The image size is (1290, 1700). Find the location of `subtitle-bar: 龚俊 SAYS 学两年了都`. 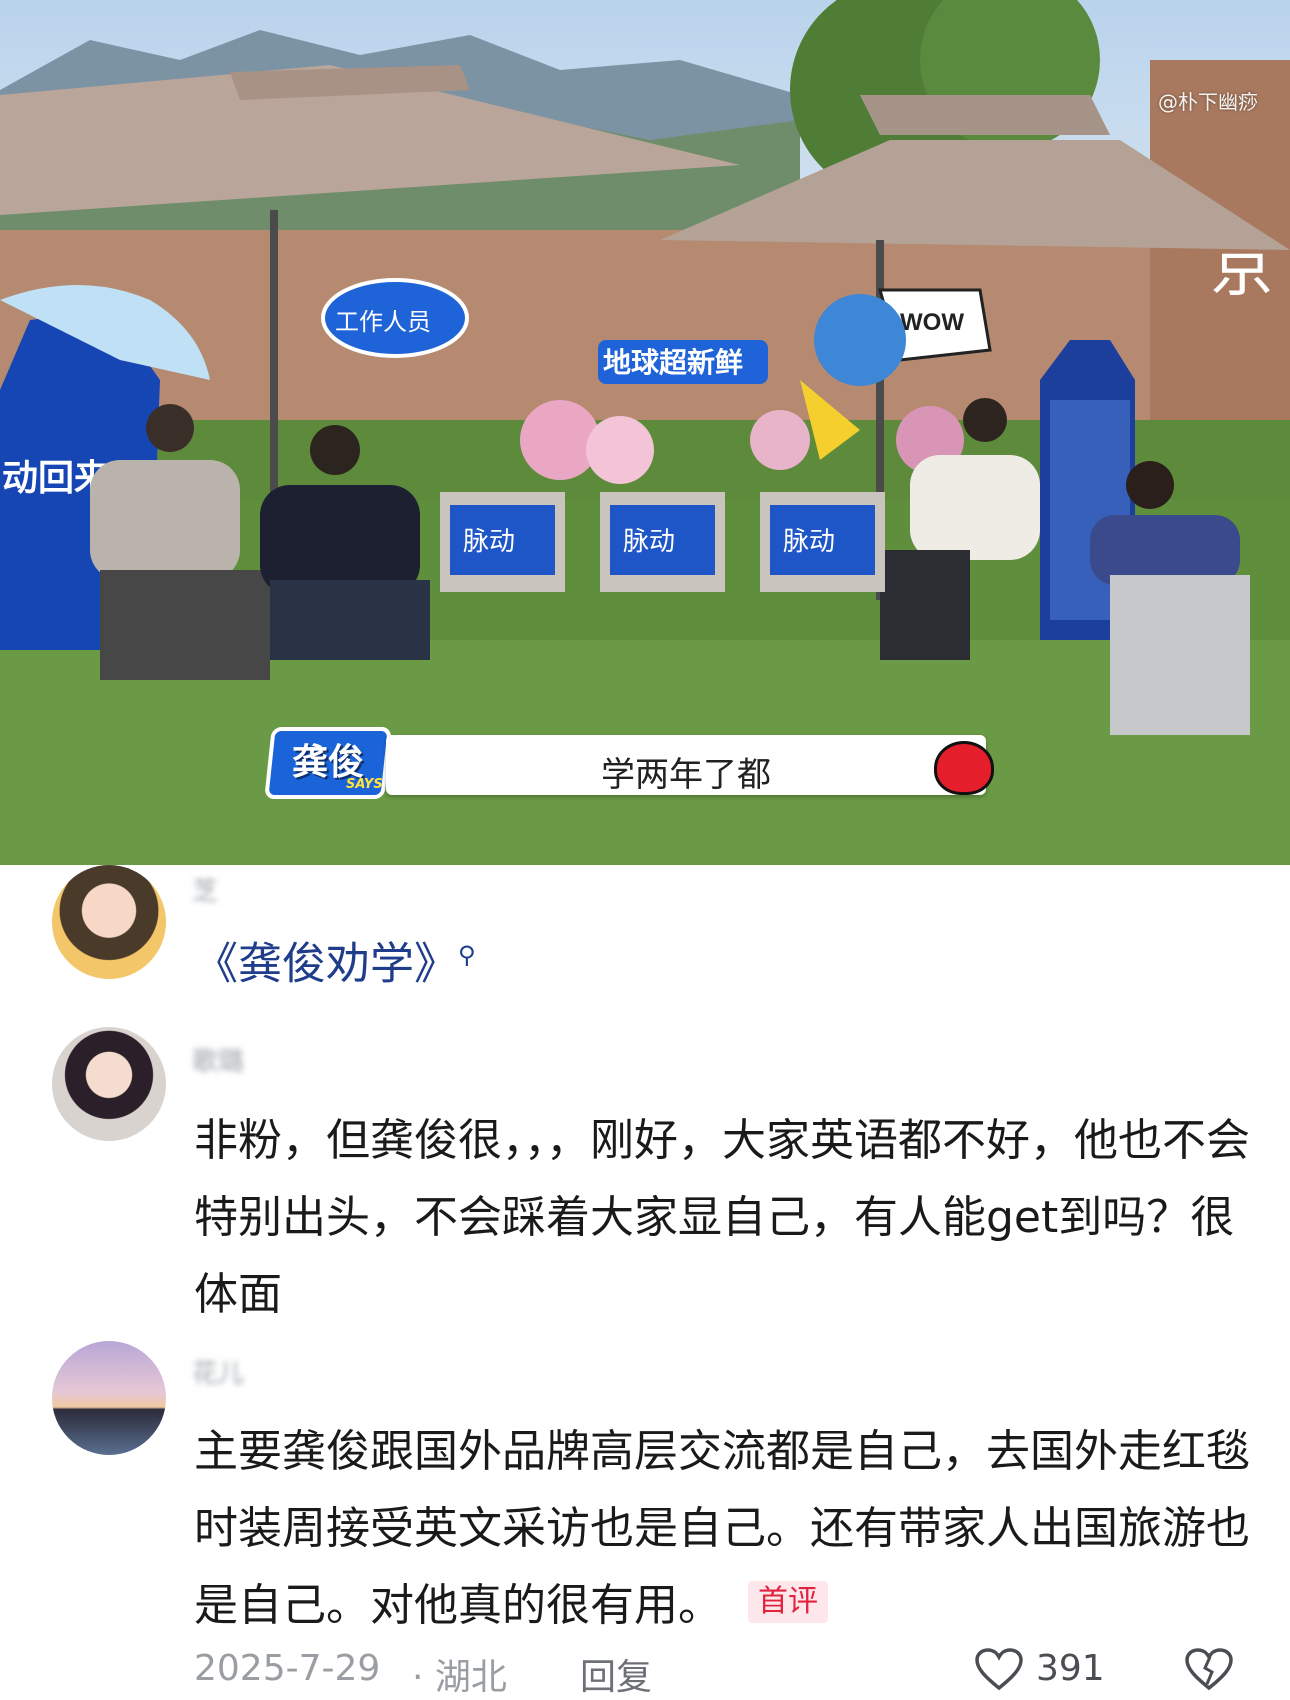

subtitle-bar: 龚俊 SAYS 学两年了都 is located at coordinates (636, 763).